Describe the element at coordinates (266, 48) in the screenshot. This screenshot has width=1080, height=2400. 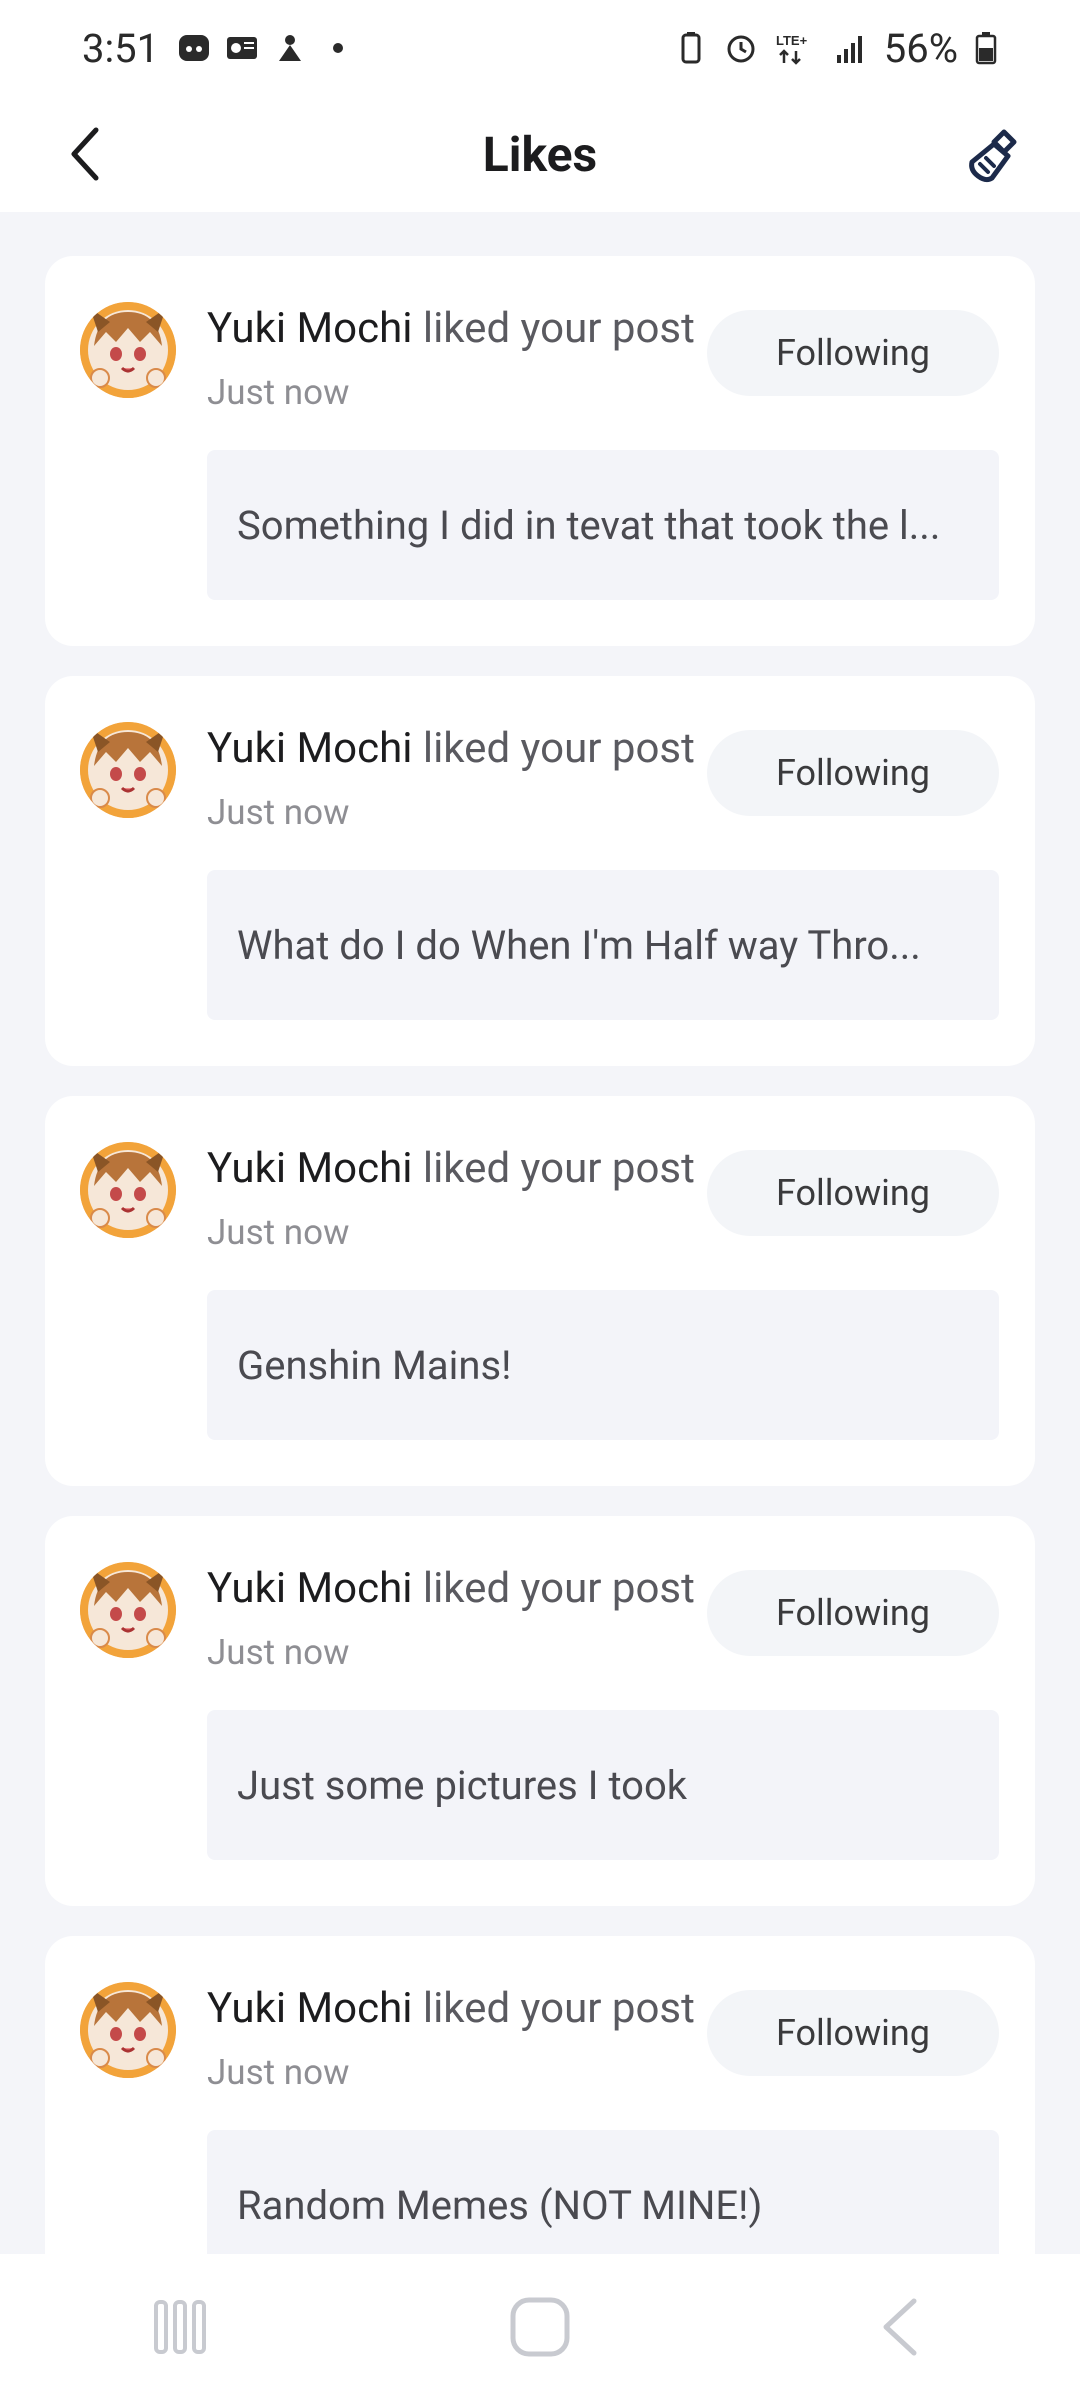
I see `notification-icons` at that location.